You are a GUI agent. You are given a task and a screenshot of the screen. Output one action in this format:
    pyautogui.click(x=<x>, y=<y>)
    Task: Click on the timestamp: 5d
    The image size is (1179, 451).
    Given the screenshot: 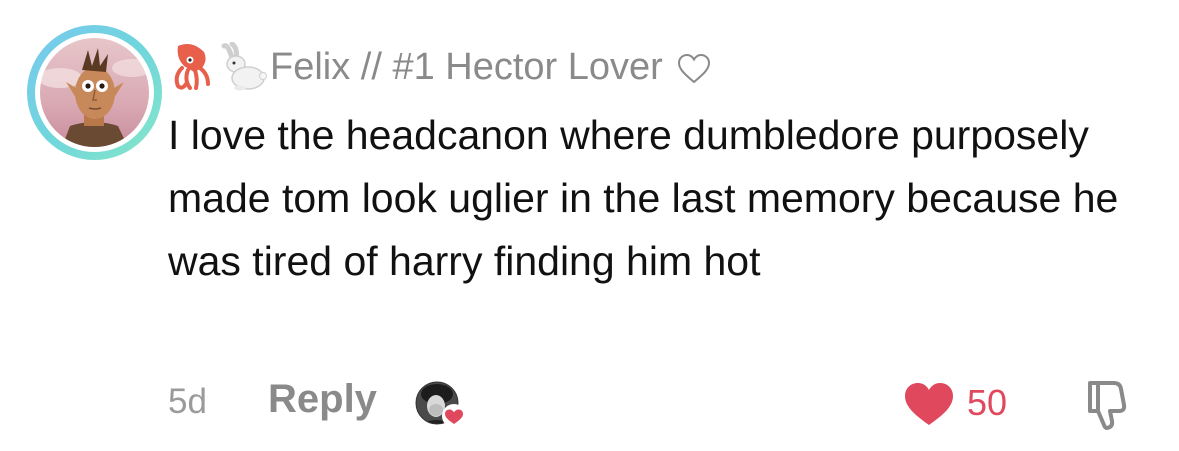 What is the action you would take?
    pyautogui.click(x=187, y=401)
    